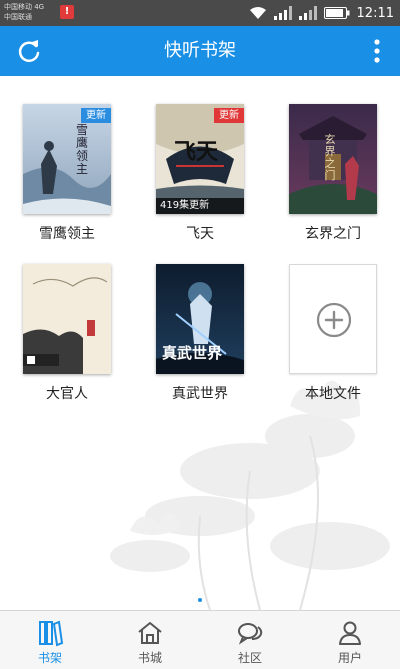 Image resolution: width=400 pixels, height=669 pixels. Describe the element at coordinates (249, 658) in the screenshot. I see `tab-label: 社区` at that location.